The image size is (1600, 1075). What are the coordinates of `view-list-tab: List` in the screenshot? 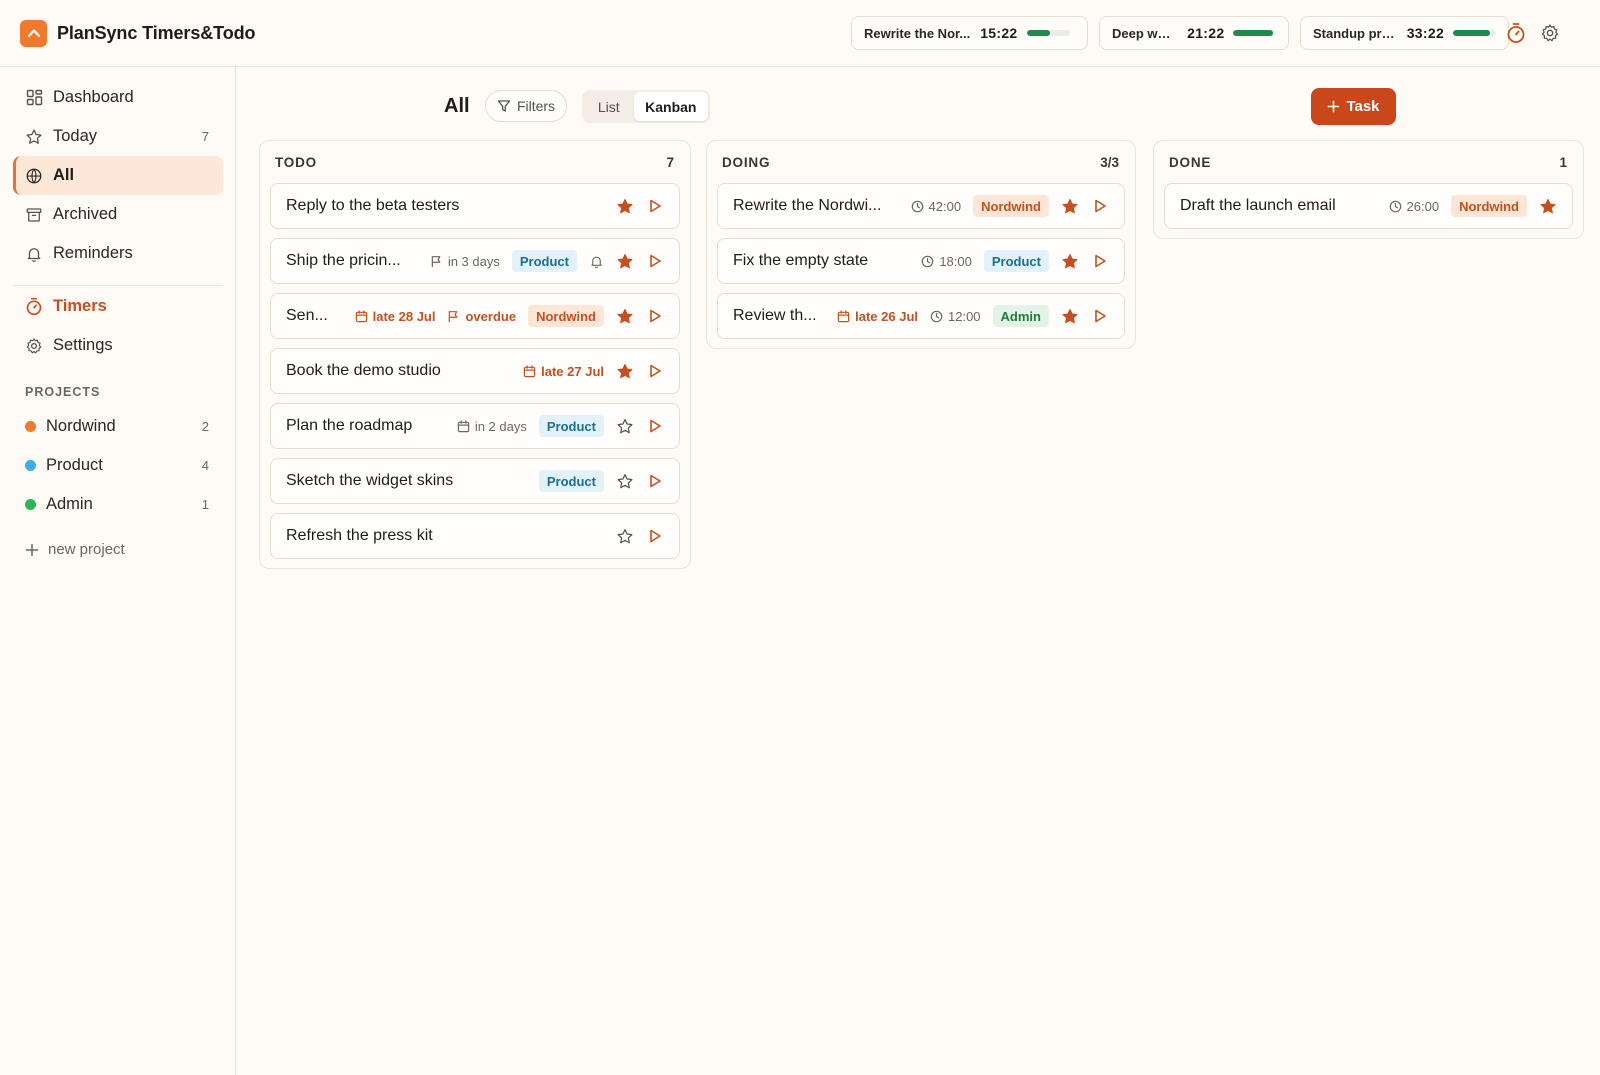 It's located at (609, 106).